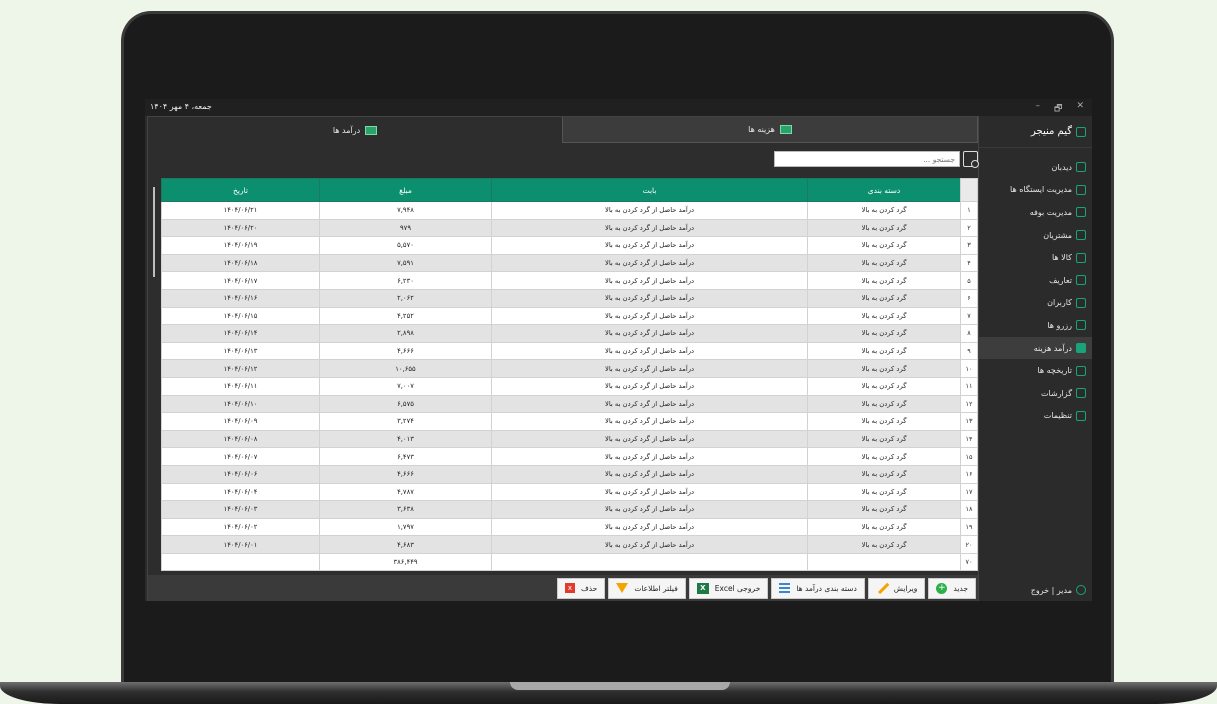  Describe the element at coordinates (969, 263) in the screenshot. I see `row-number: ۴` at that location.